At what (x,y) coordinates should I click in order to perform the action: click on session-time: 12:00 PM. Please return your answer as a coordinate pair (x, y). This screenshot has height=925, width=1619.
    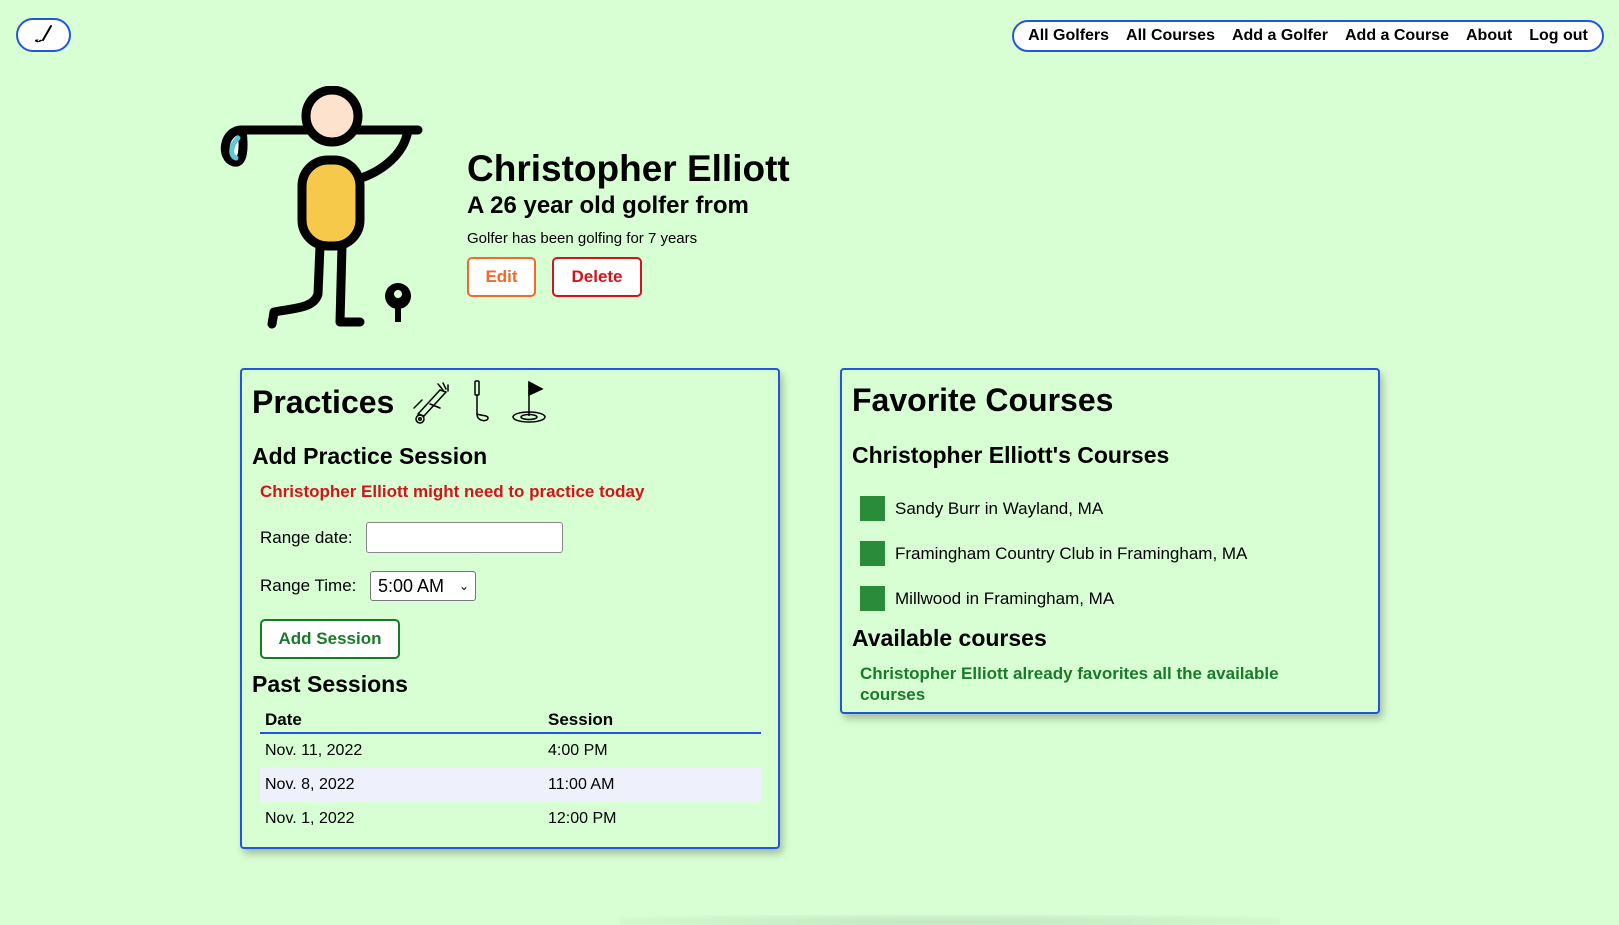
    Looking at the image, I should click on (582, 818).